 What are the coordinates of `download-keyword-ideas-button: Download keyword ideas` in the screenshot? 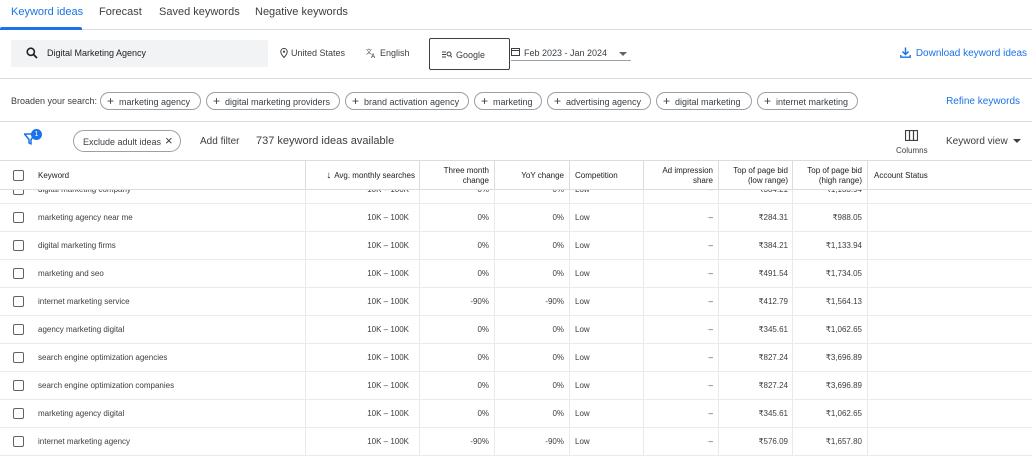 It's located at (963, 53).